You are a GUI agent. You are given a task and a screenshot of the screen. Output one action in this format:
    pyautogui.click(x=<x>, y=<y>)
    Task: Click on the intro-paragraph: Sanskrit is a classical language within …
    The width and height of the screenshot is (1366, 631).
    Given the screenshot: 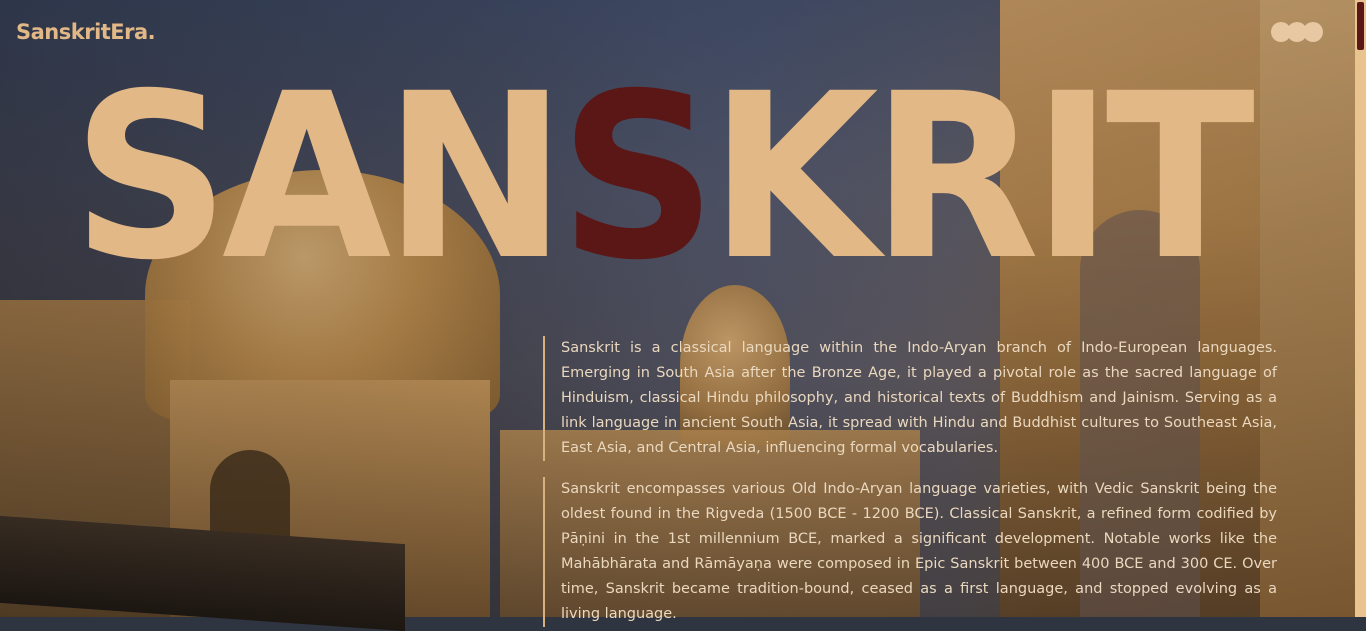 What is the action you would take?
    pyautogui.click(x=910, y=398)
    